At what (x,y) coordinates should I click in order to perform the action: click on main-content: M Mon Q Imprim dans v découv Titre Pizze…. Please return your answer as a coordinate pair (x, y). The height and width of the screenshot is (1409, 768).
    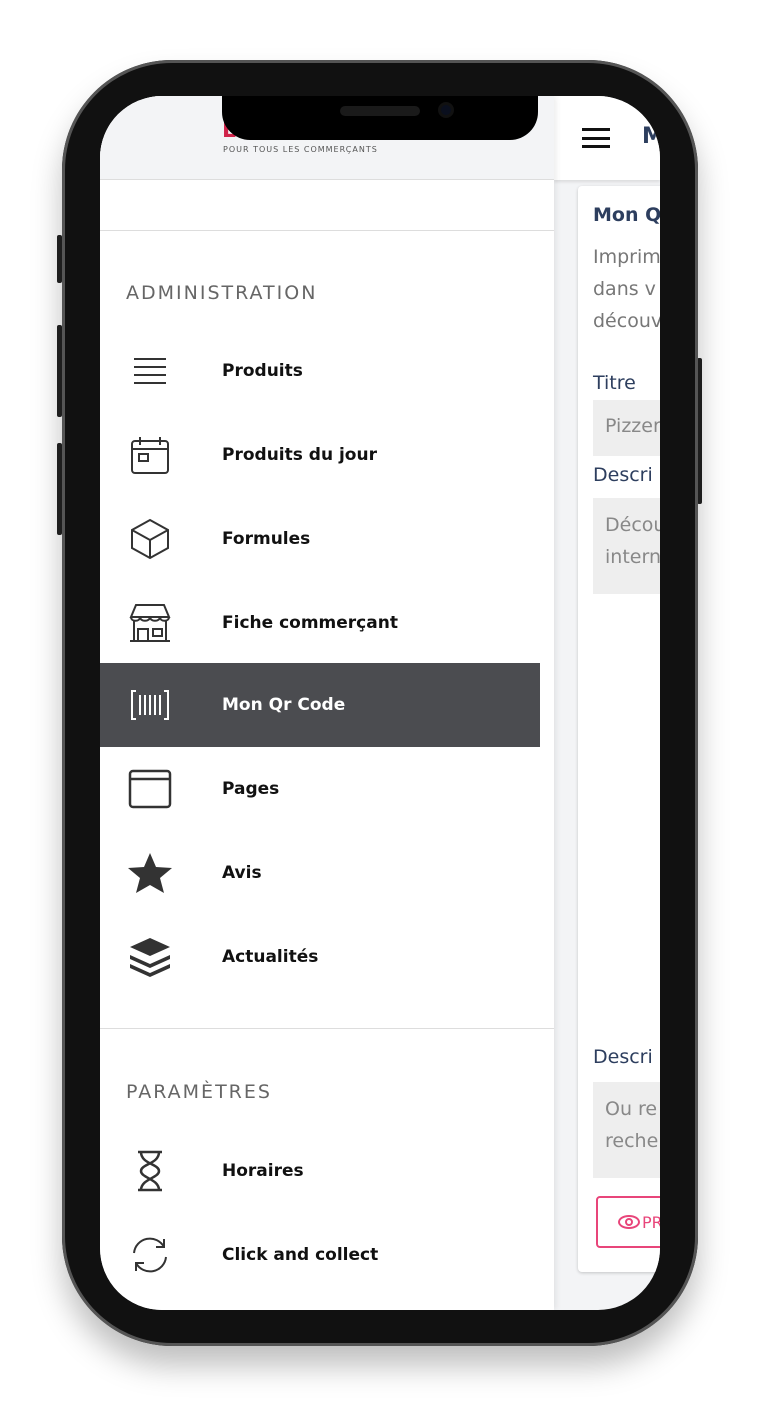
    Looking at the image, I should click on (607, 703).